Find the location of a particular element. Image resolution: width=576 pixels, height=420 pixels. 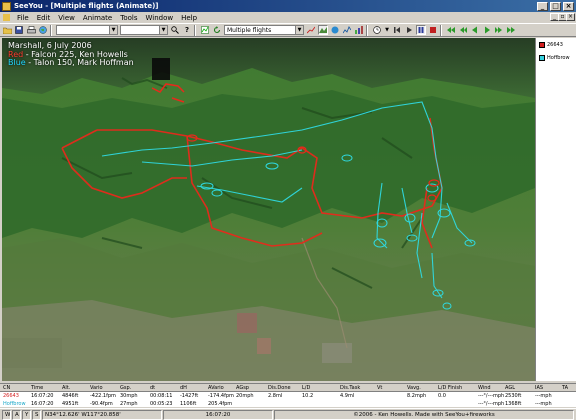

cell-gsp: 30mph is located at coordinates (129, 396).